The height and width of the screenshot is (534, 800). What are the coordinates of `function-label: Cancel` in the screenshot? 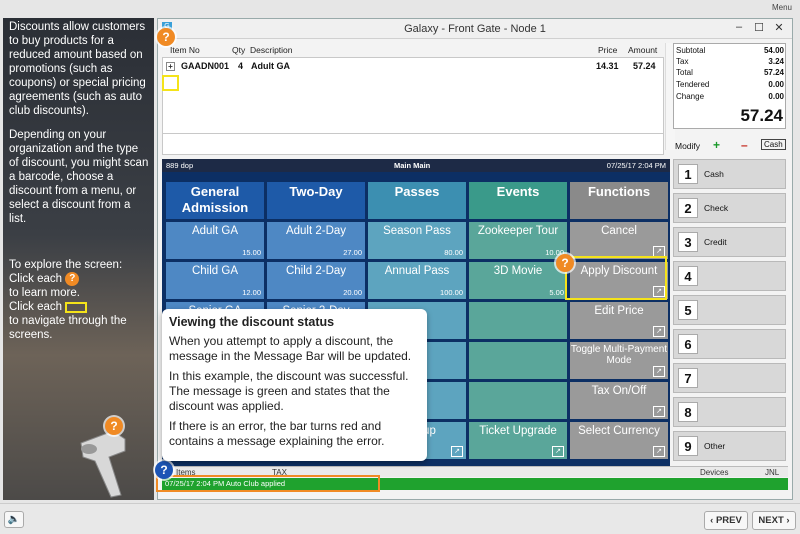 It's located at (619, 231).